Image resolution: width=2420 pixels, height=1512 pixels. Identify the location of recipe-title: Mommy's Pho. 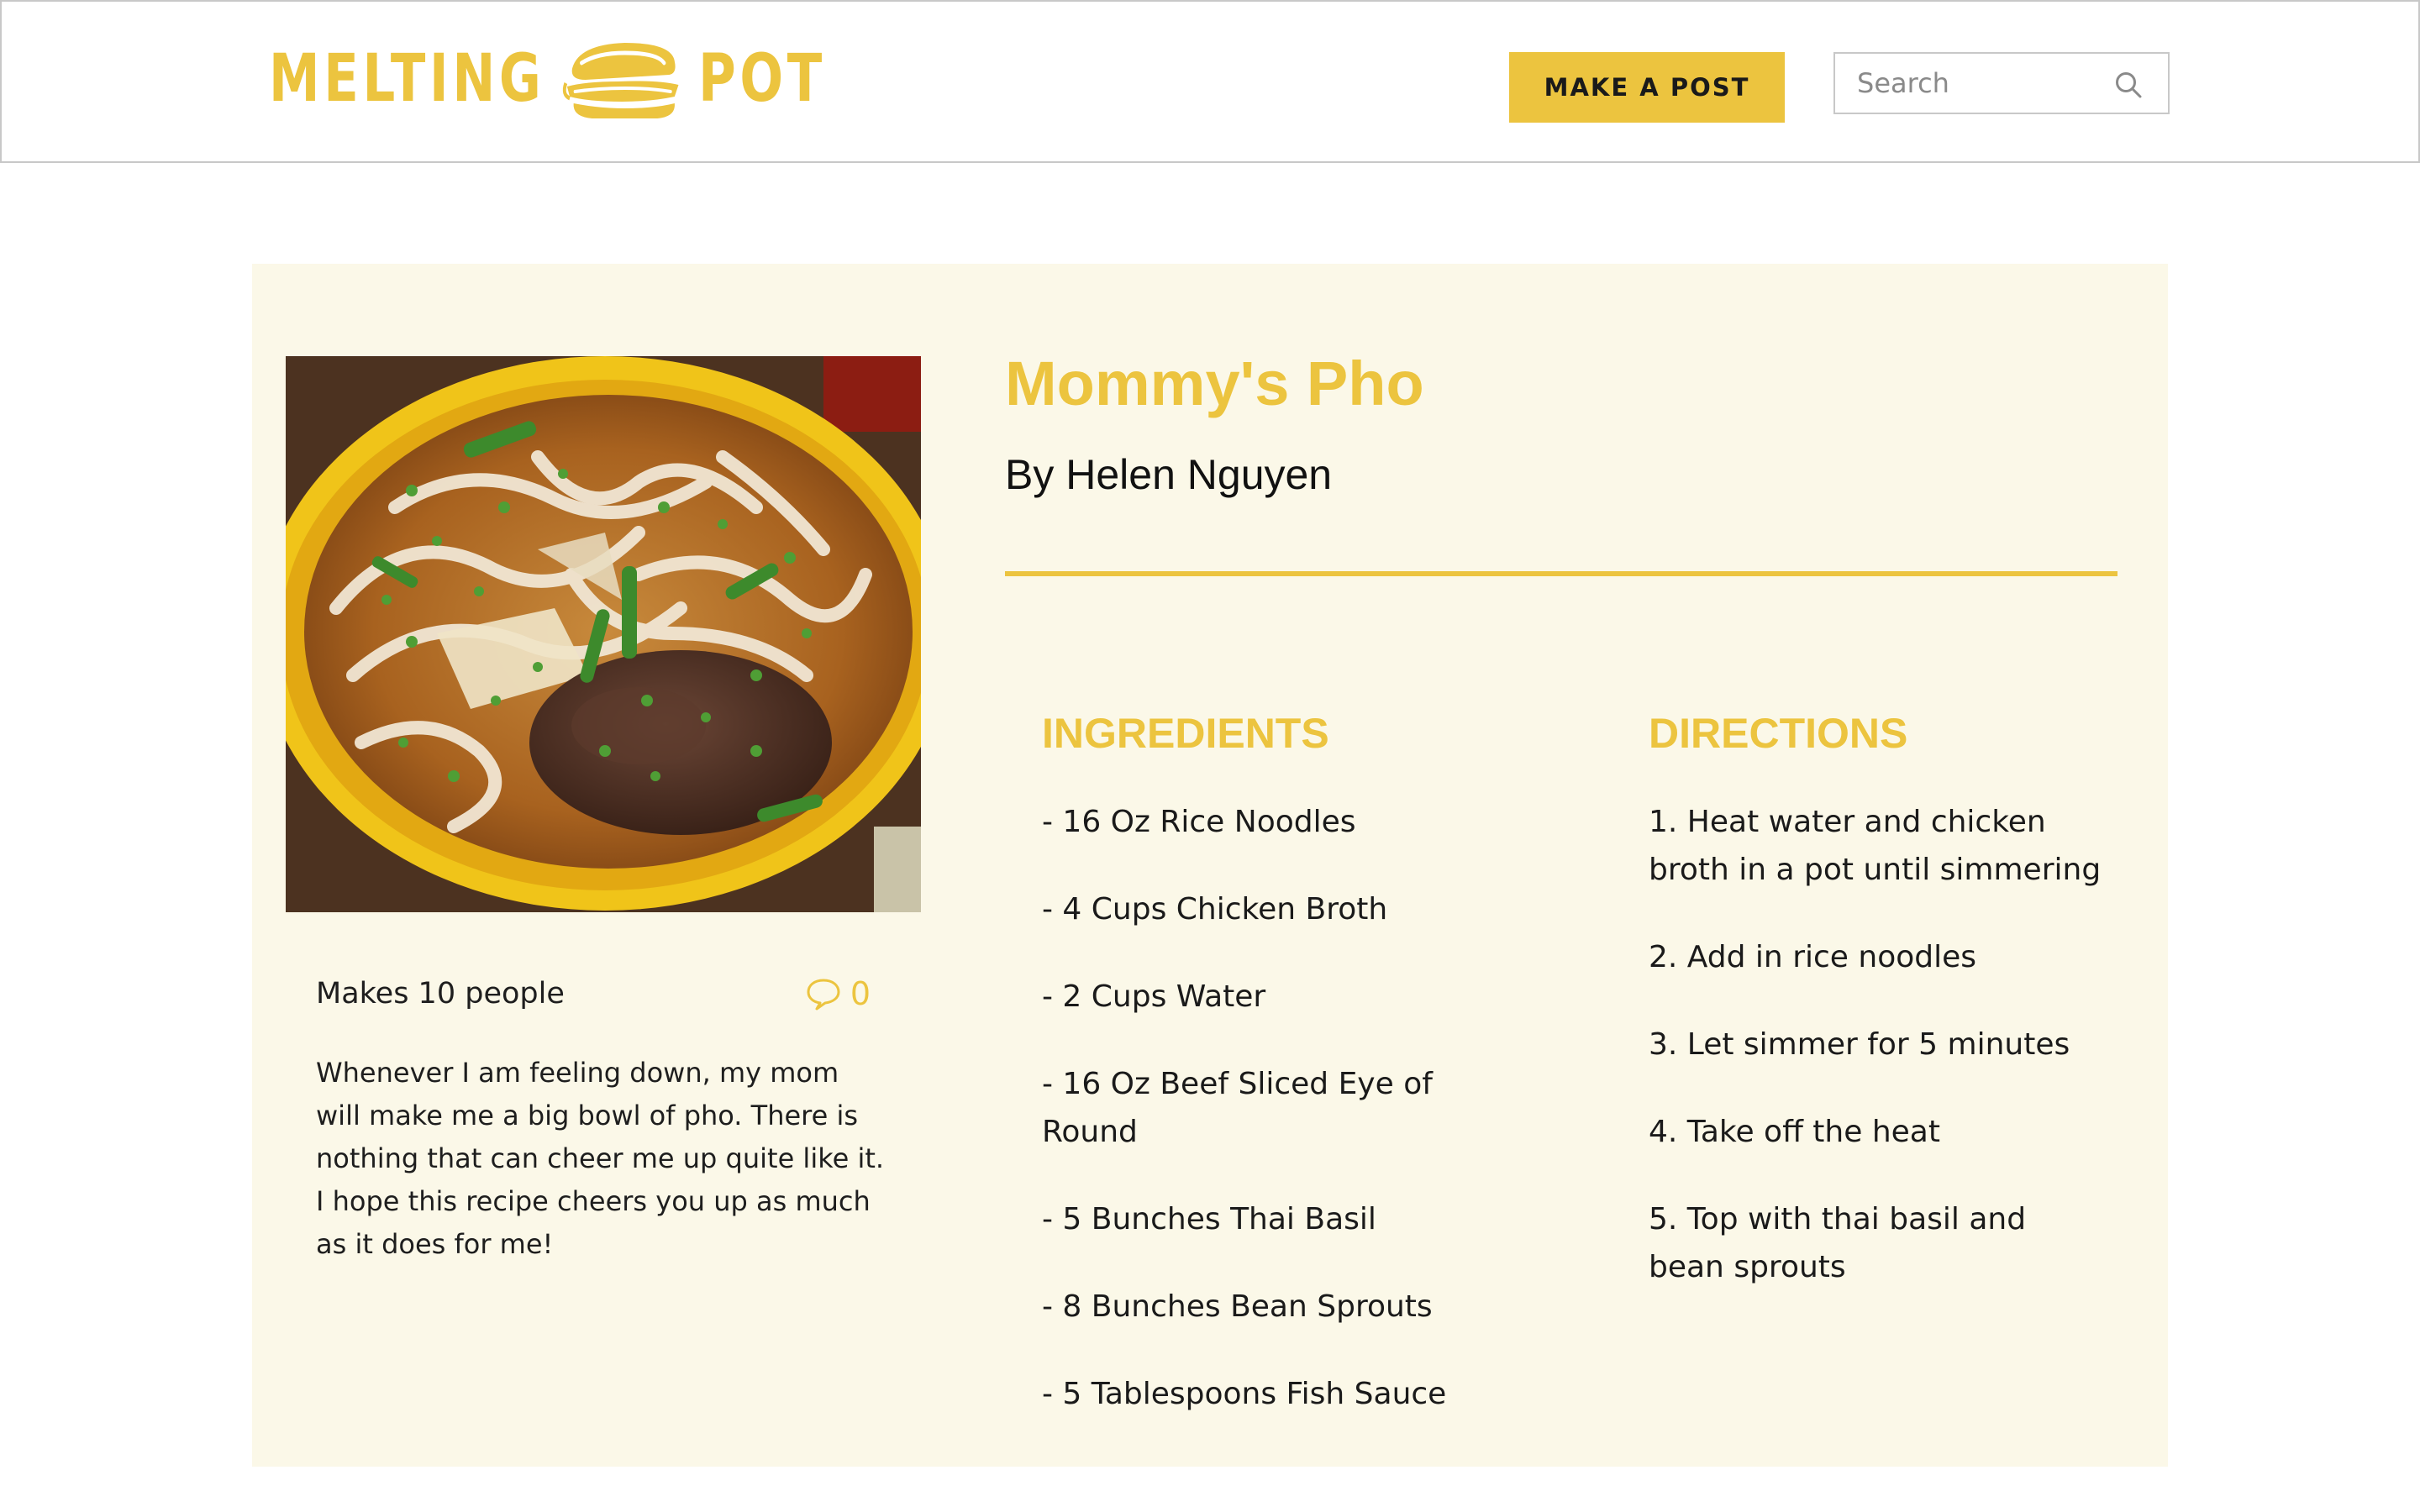
(1214, 383).